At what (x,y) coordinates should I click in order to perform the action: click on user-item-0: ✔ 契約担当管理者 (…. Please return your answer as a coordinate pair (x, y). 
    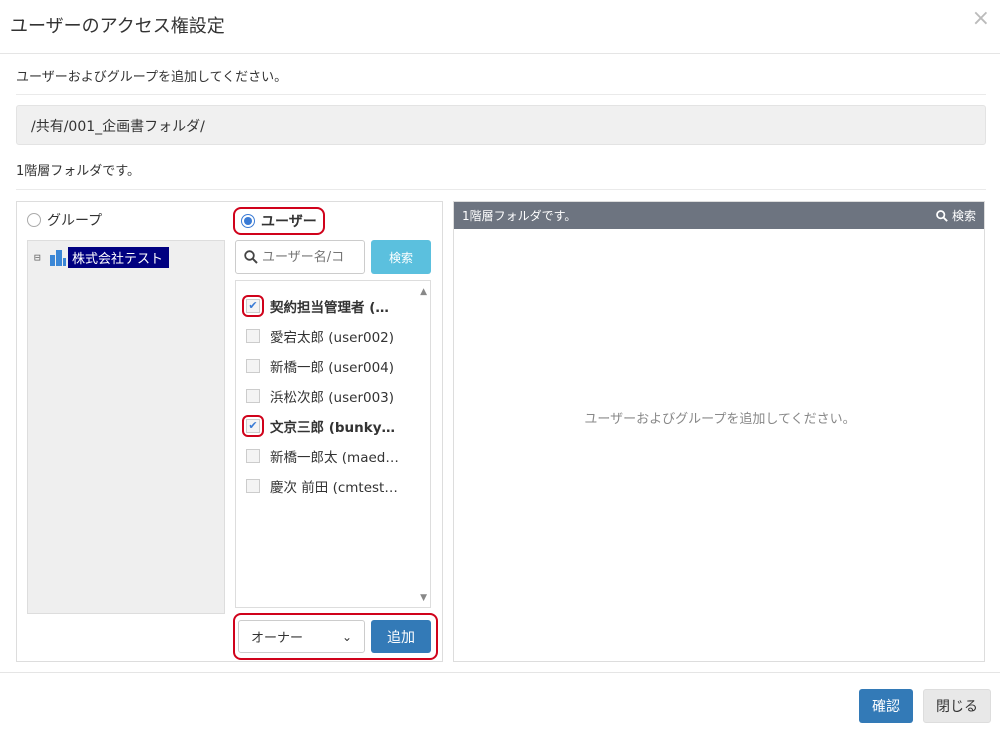
    Looking at the image, I should click on (327, 306).